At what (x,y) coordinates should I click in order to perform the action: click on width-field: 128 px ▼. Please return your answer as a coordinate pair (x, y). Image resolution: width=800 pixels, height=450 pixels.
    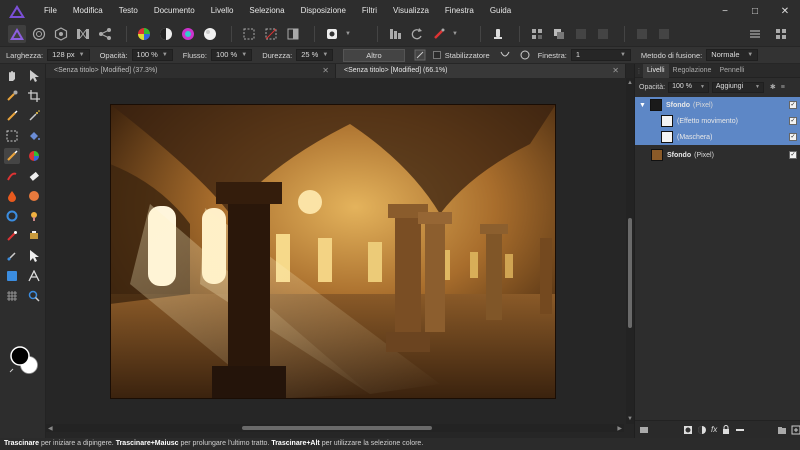
    Looking at the image, I should click on (68, 55).